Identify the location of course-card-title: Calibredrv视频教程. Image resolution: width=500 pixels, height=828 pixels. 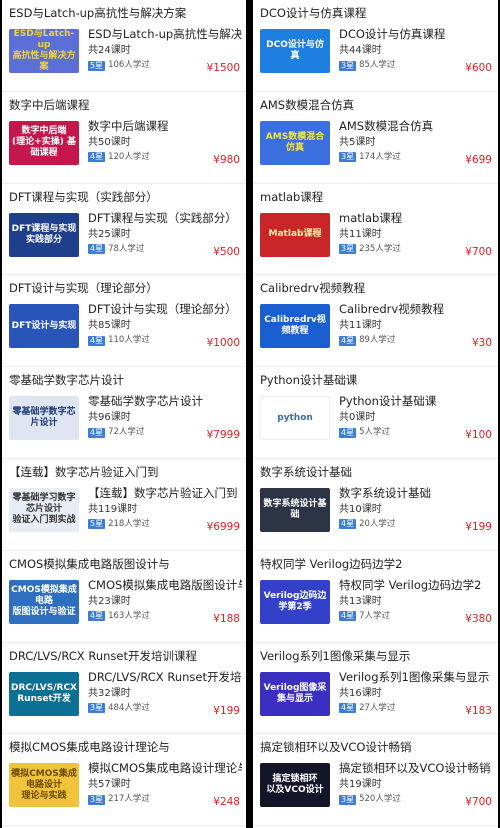
(313, 288).